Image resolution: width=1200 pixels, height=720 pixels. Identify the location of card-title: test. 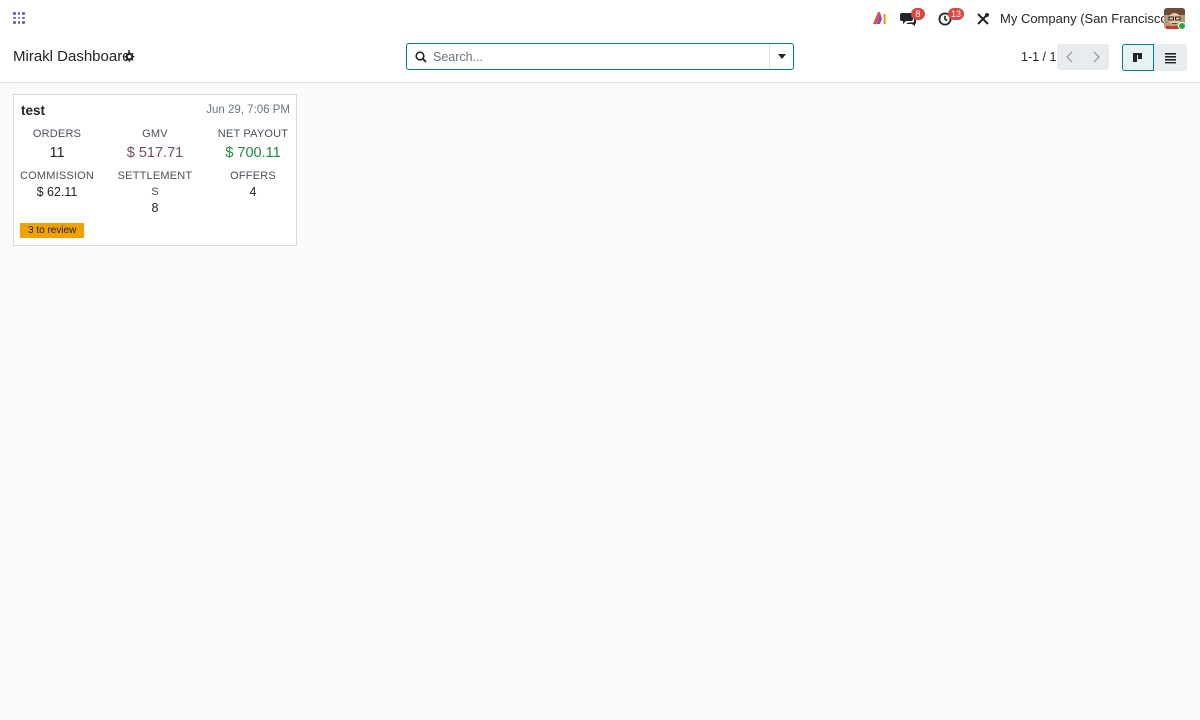
(33, 110).